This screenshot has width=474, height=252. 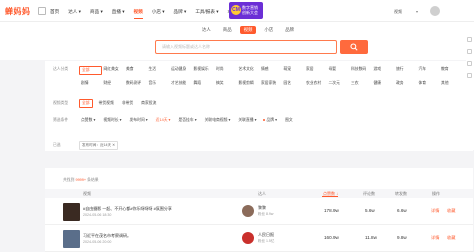 What do you see at coordinates (383, 70) in the screenshot?
I see `category-item: 游戏` at bounding box center [383, 70].